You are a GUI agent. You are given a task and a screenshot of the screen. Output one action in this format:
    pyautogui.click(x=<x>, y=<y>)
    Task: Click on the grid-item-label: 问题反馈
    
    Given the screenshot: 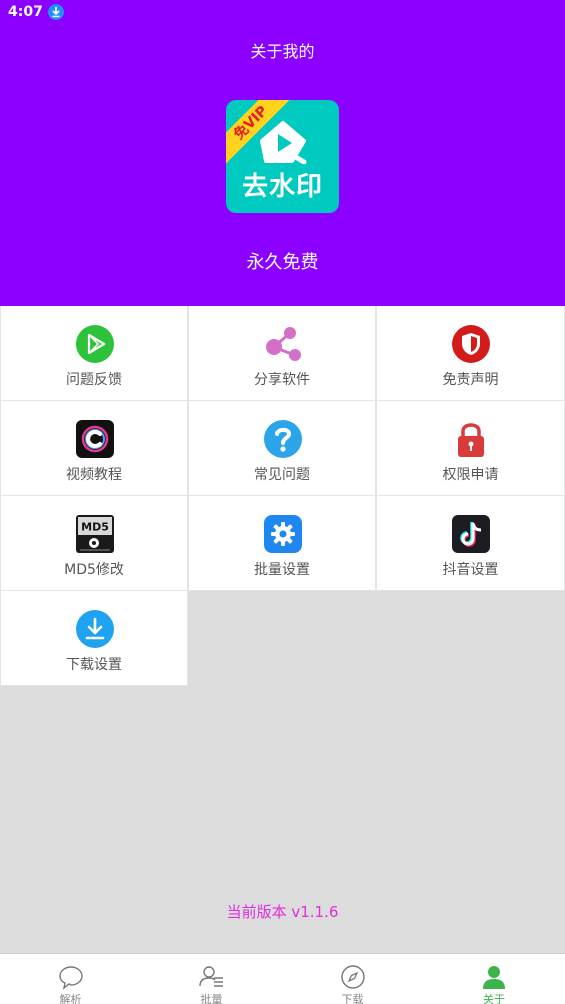 What is the action you would take?
    pyautogui.click(x=94, y=380)
    